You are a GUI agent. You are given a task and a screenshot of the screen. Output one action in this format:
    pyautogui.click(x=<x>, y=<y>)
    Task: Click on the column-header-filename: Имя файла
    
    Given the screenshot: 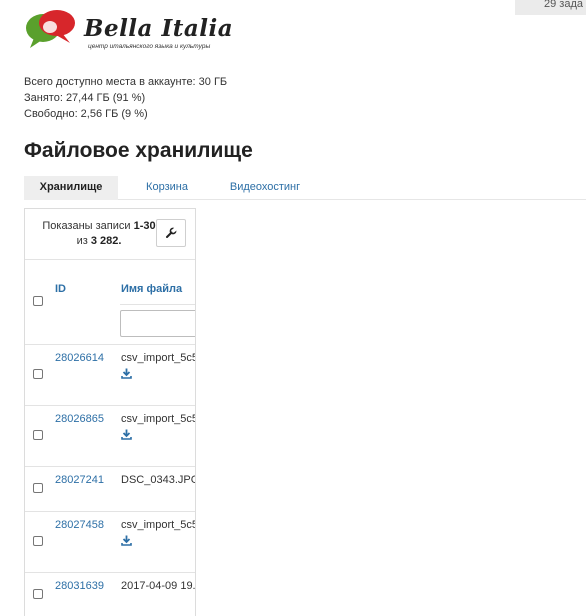 What is the action you would take?
    pyautogui.click(x=151, y=289)
    